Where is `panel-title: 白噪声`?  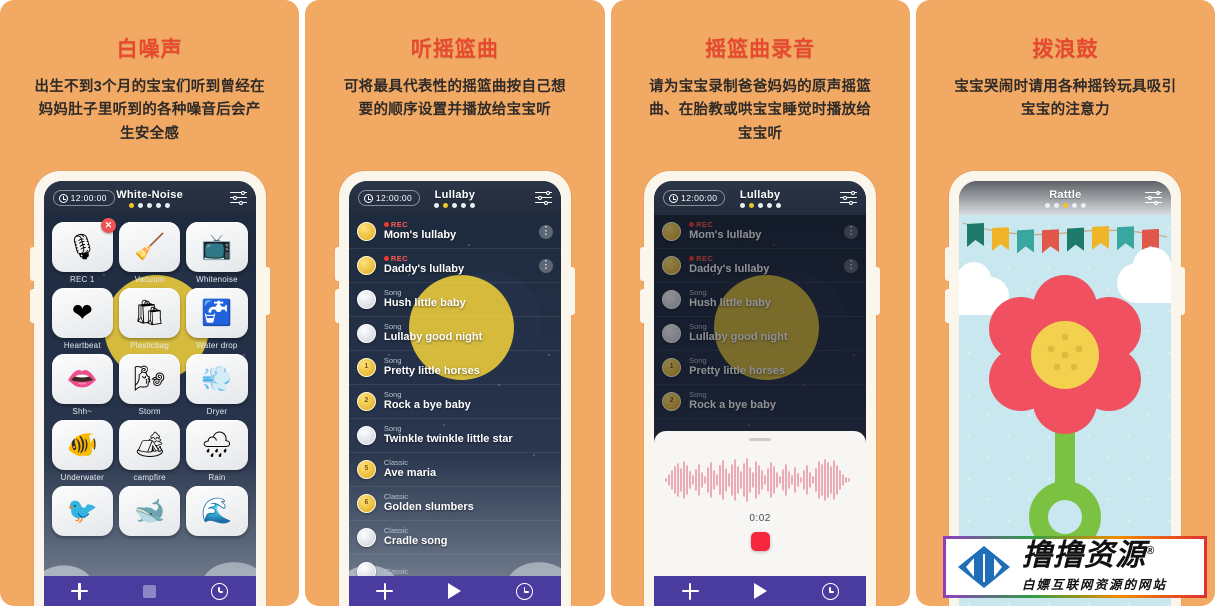
panel-title: 白噪声 is located at coordinates (149, 49).